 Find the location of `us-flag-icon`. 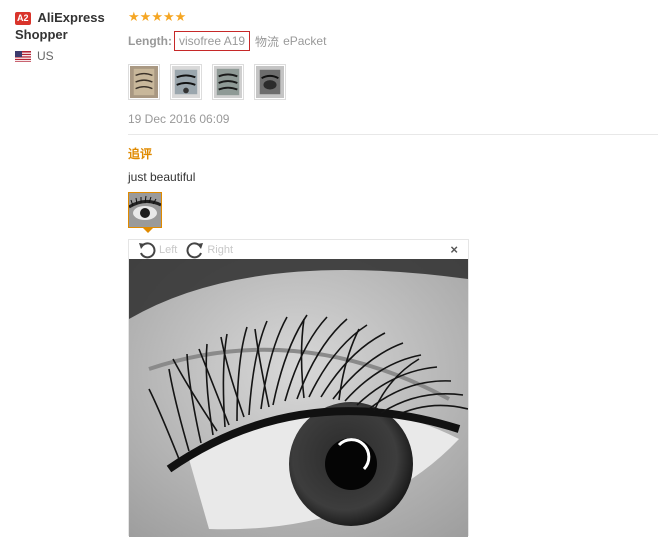

us-flag-icon is located at coordinates (23, 56).